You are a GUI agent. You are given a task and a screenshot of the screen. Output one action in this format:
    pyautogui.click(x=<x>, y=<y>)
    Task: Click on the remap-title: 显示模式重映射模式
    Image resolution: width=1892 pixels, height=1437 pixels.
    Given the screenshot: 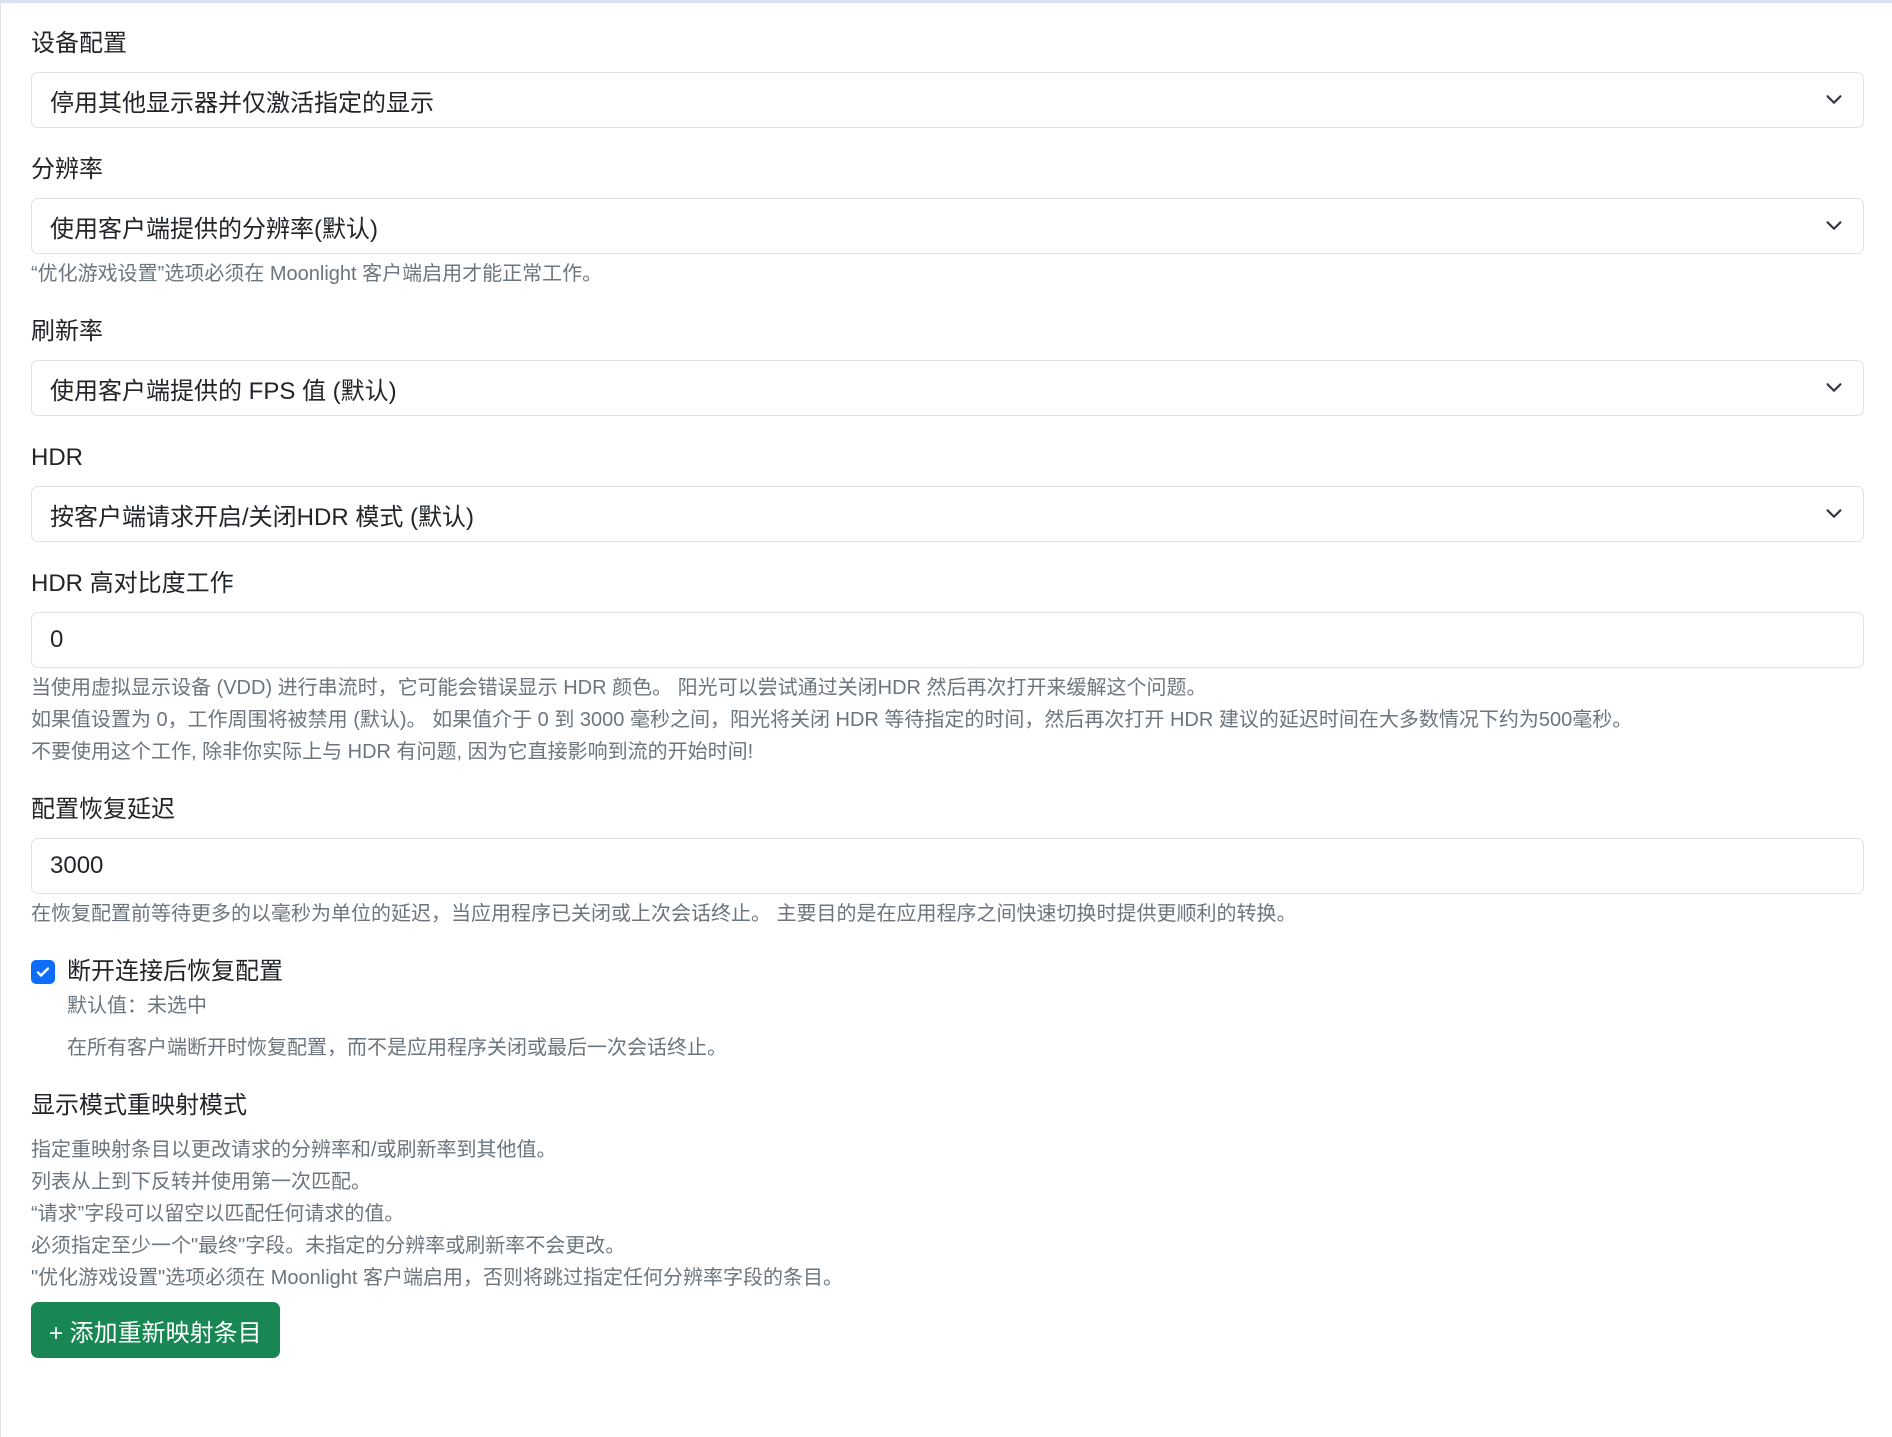 What is the action you would take?
    pyautogui.click(x=139, y=1105)
    